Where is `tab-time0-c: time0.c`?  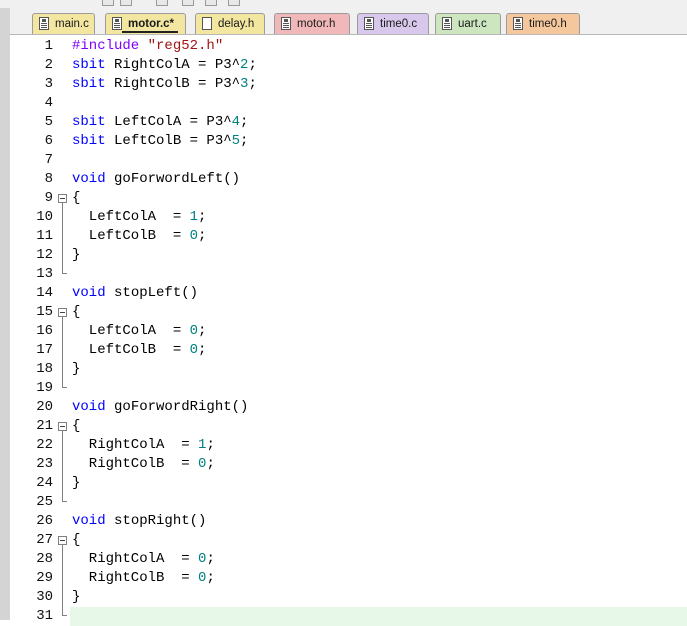
tab-time0-c: time0.c is located at coordinates (393, 23).